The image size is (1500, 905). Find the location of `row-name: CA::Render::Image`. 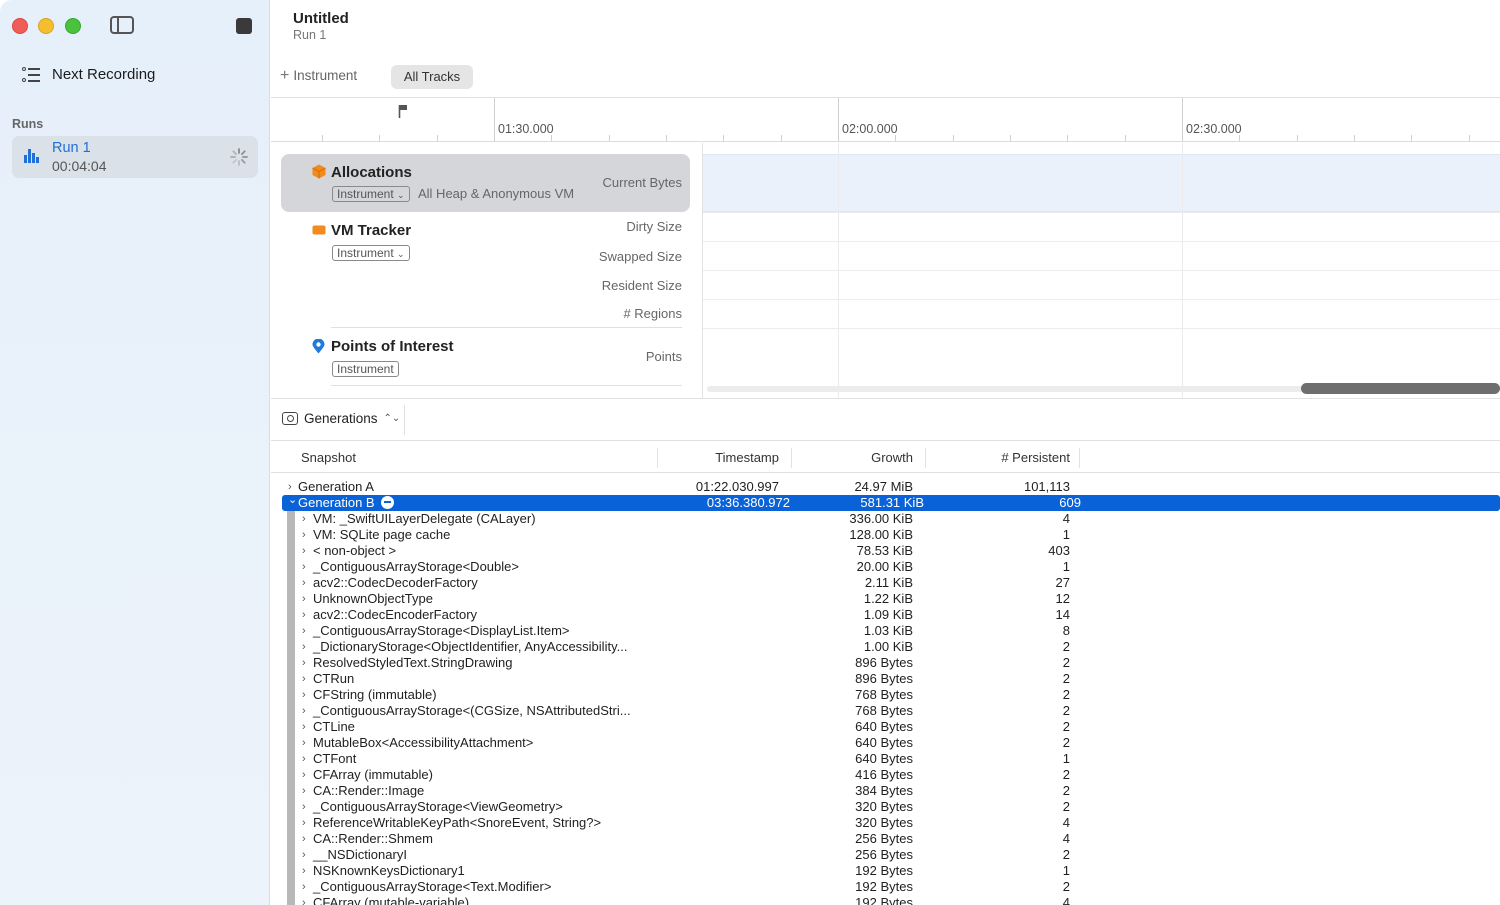

row-name: CA::Render::Image is located at coordinates (369, 790).